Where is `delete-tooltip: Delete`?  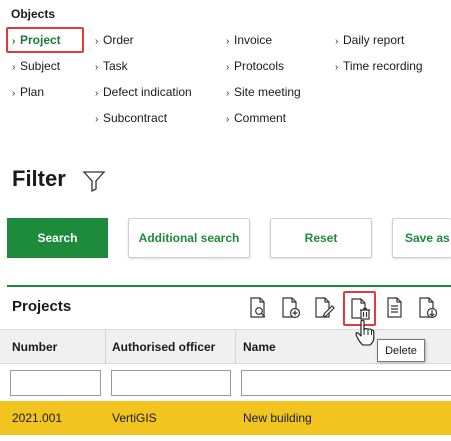 delete-tooltip: Delete is located at coordinates (401, 350).